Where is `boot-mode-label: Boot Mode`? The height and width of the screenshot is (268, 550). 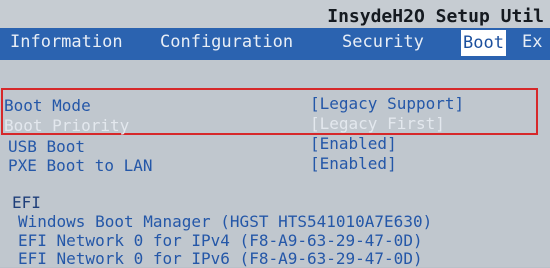 boot-mode-label: Boot Mode is located at coordinates (47, 105).